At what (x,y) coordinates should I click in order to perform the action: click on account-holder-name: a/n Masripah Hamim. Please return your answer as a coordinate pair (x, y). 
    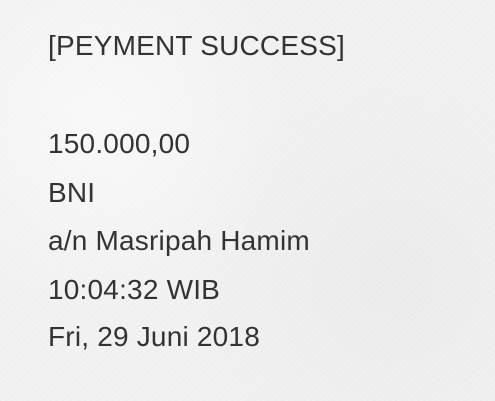
    Looking at the image, I should click on (179, 240).